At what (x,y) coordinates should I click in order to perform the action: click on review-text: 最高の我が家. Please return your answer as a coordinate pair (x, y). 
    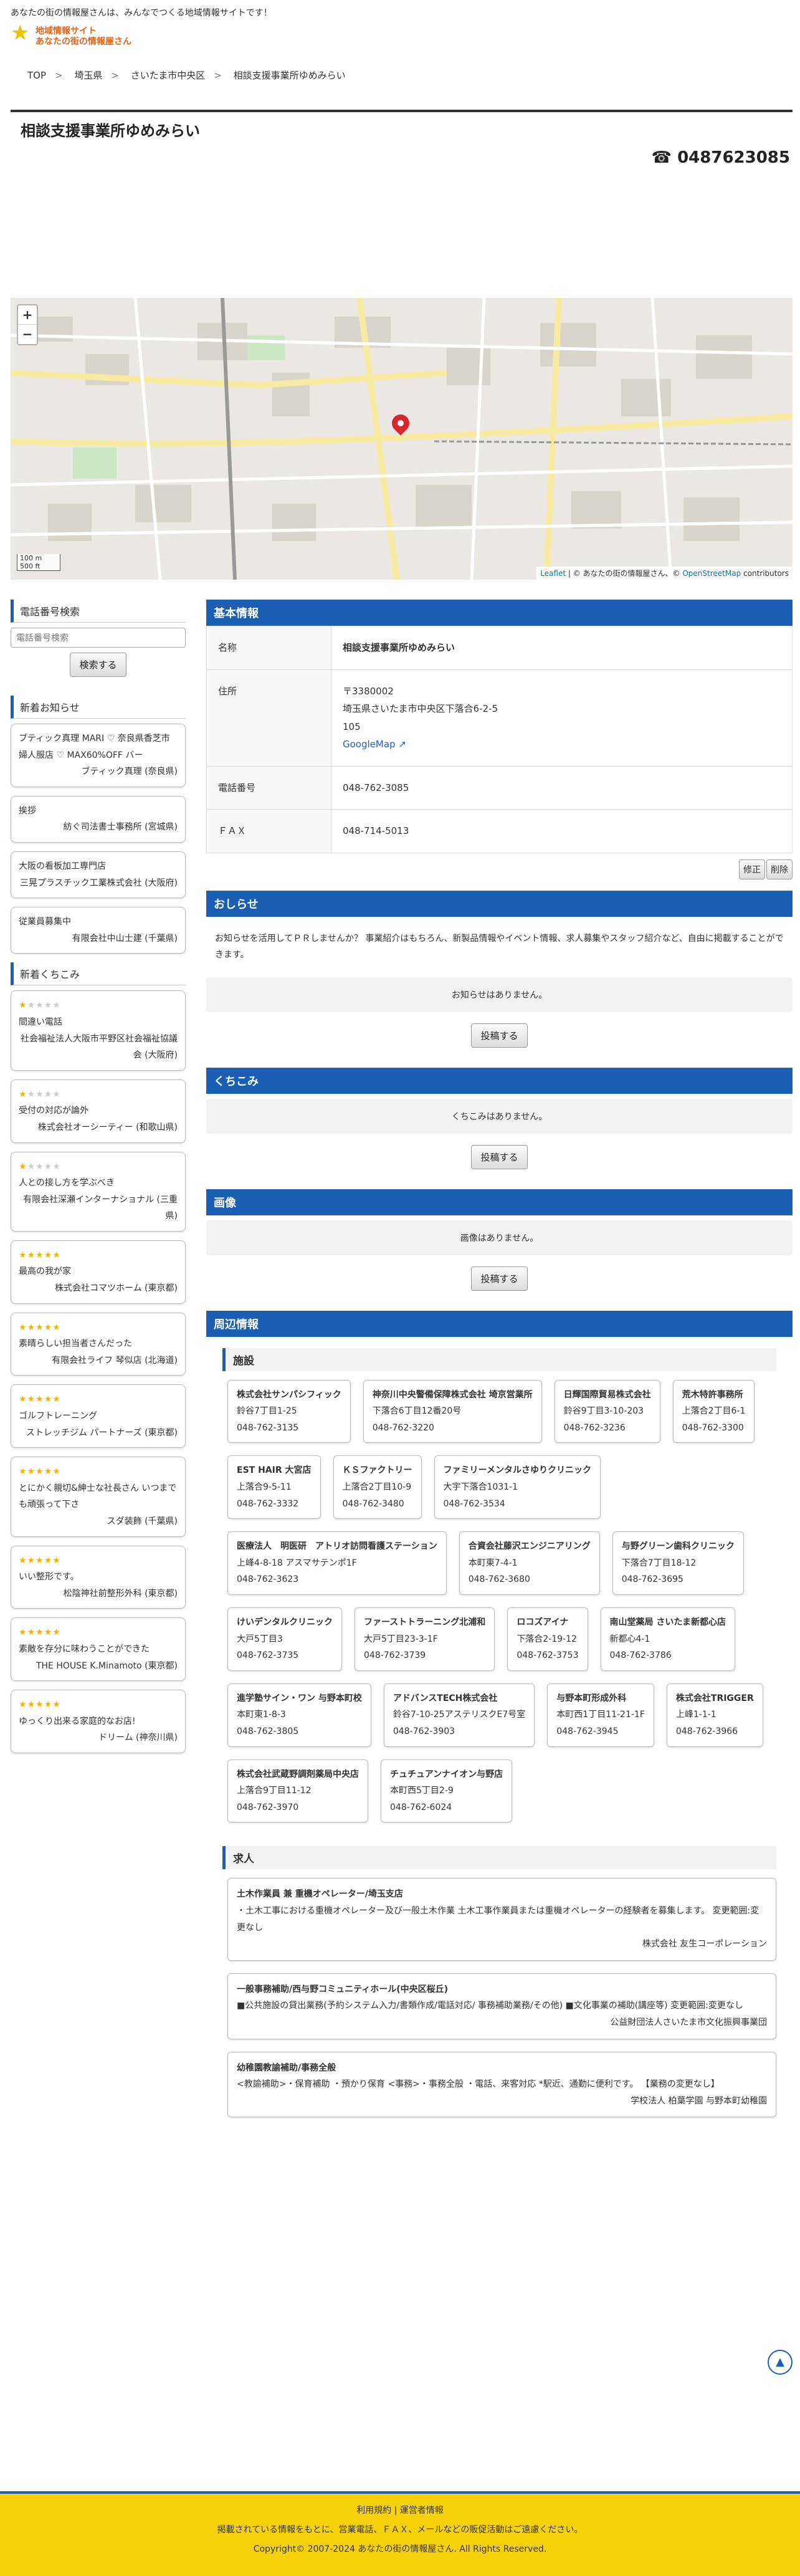
    Looking at the image, I should click on (98, 1272).